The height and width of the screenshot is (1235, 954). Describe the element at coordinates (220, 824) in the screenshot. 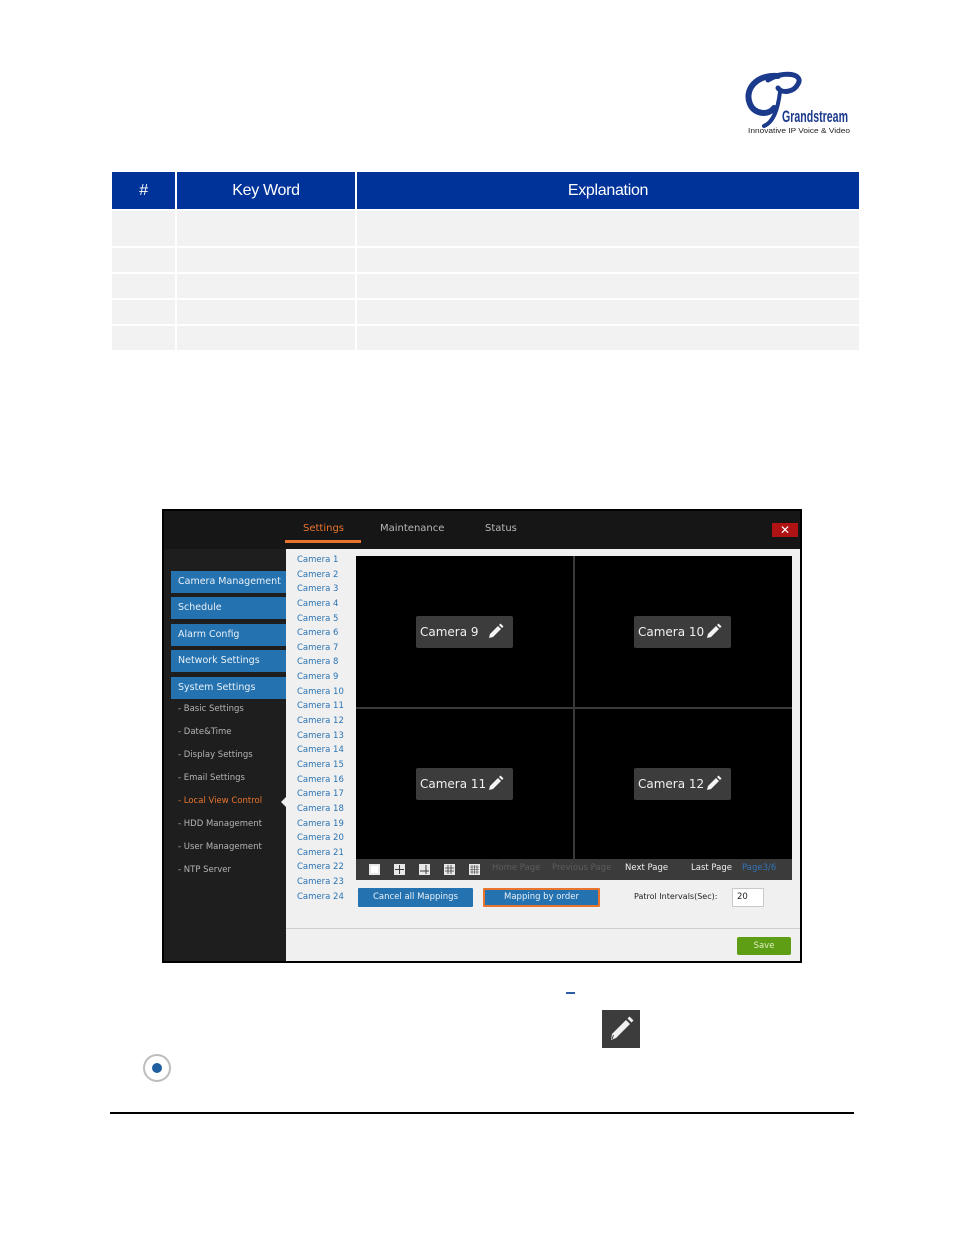

I see `submenu-hdd-management: - HDD Management` at that location.